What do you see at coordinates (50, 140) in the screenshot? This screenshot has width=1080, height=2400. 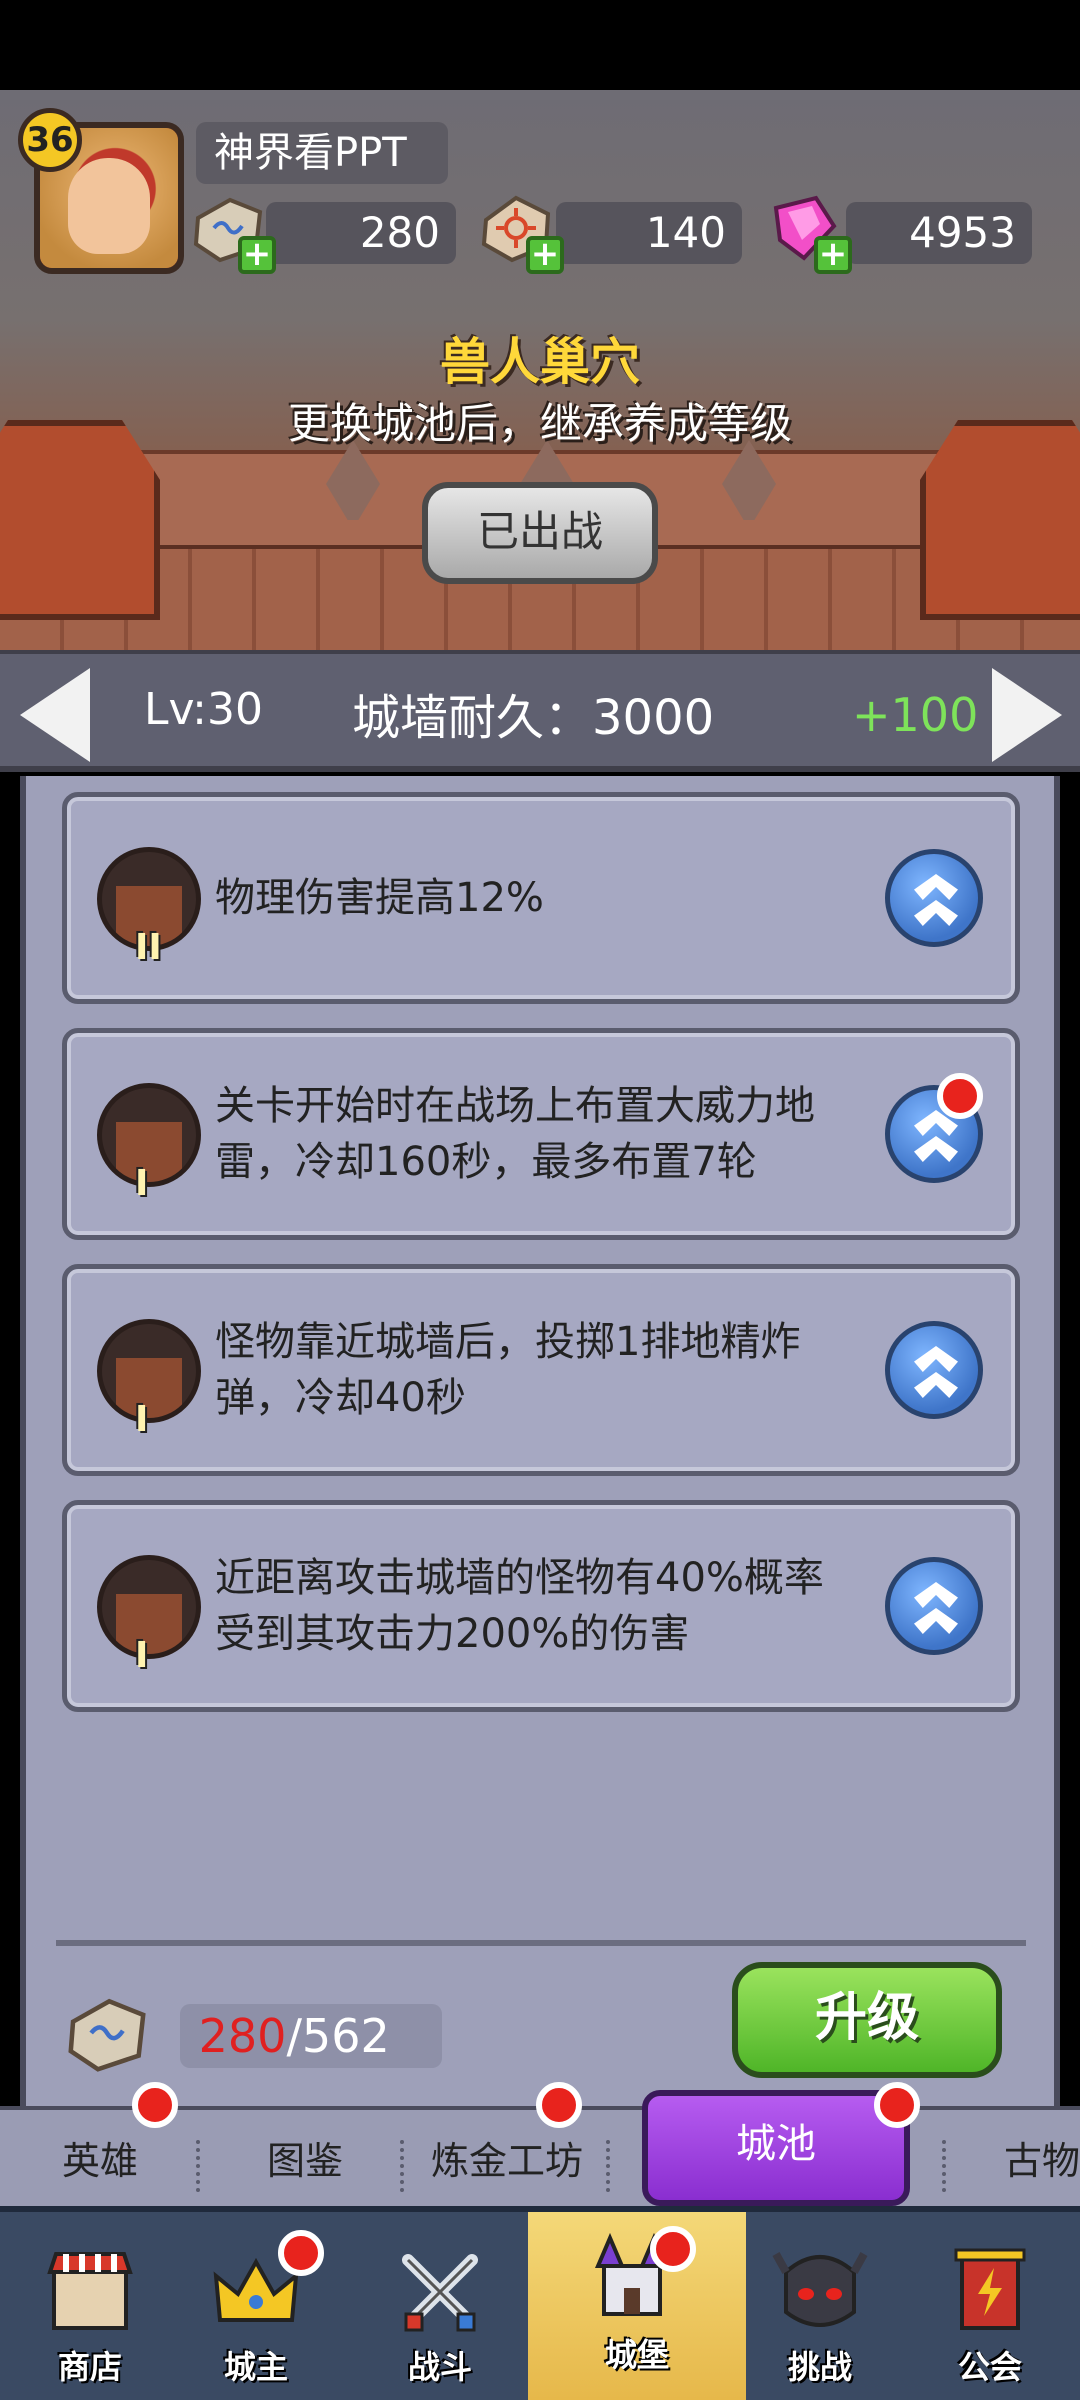 I see `player-level-badge: 36` at bounding box center [50, 140].